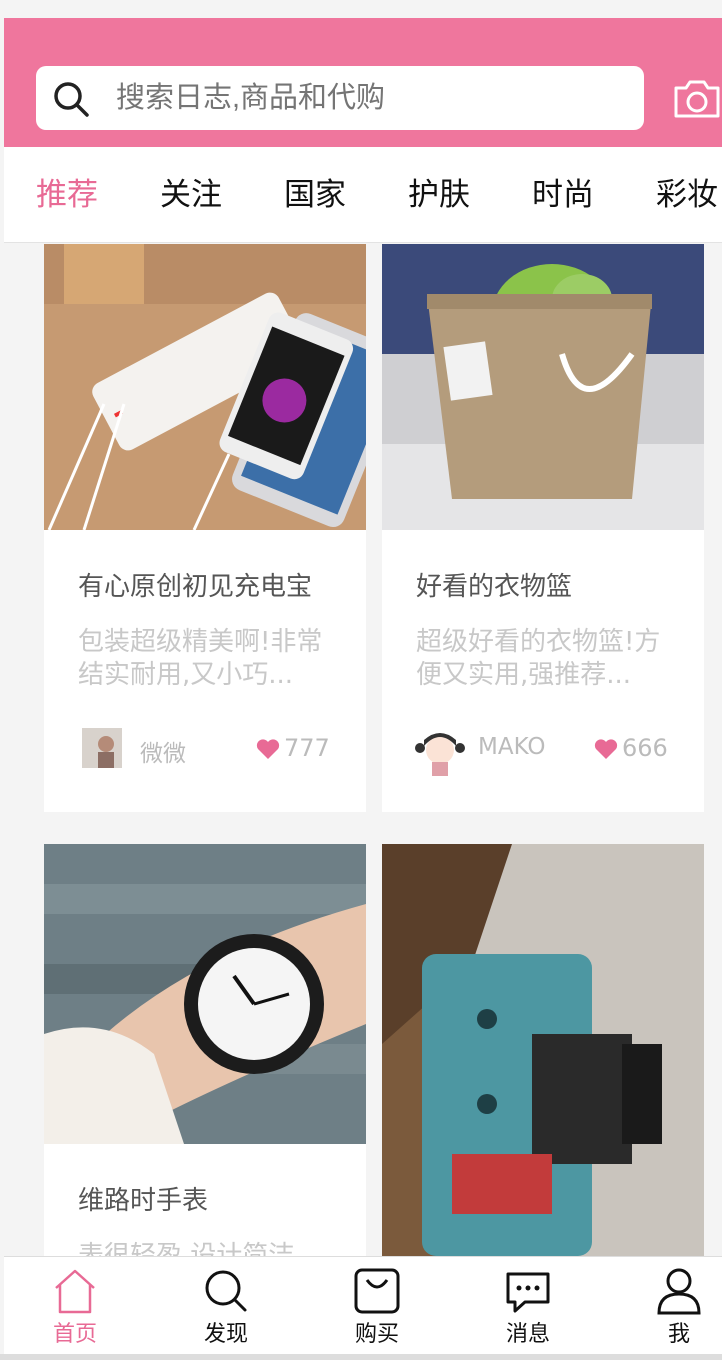  Describe the element at coordinates (439, 194) in the screenshot. I see `tab-skincare: 护肤` at that location.